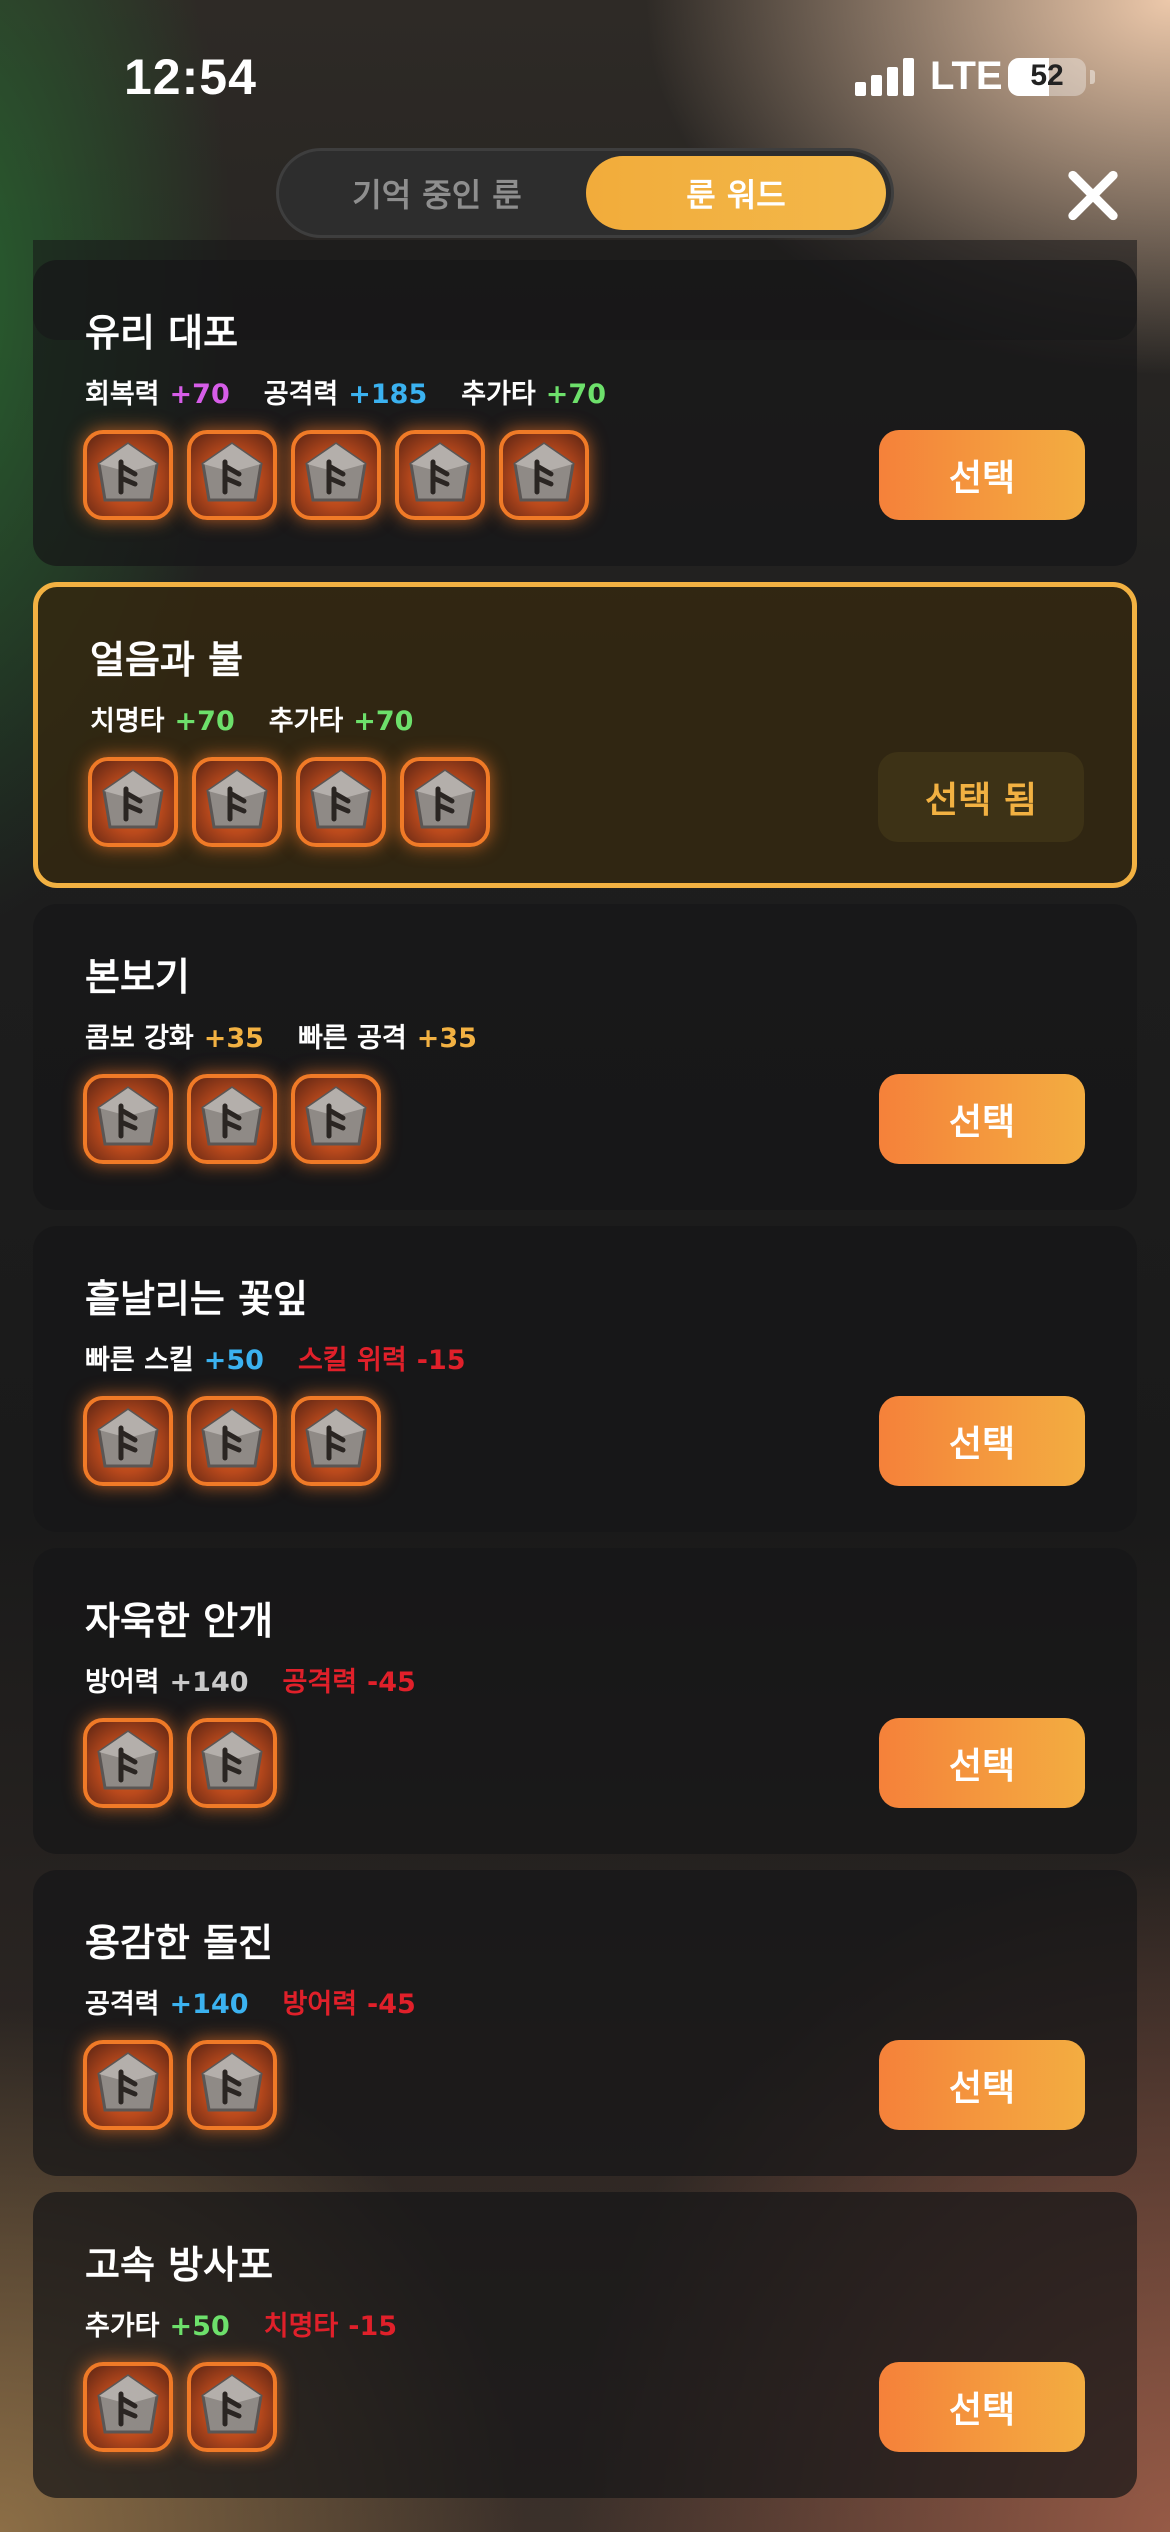  I want to click on tab-runewords: 룬 워드, so click(736, 193).